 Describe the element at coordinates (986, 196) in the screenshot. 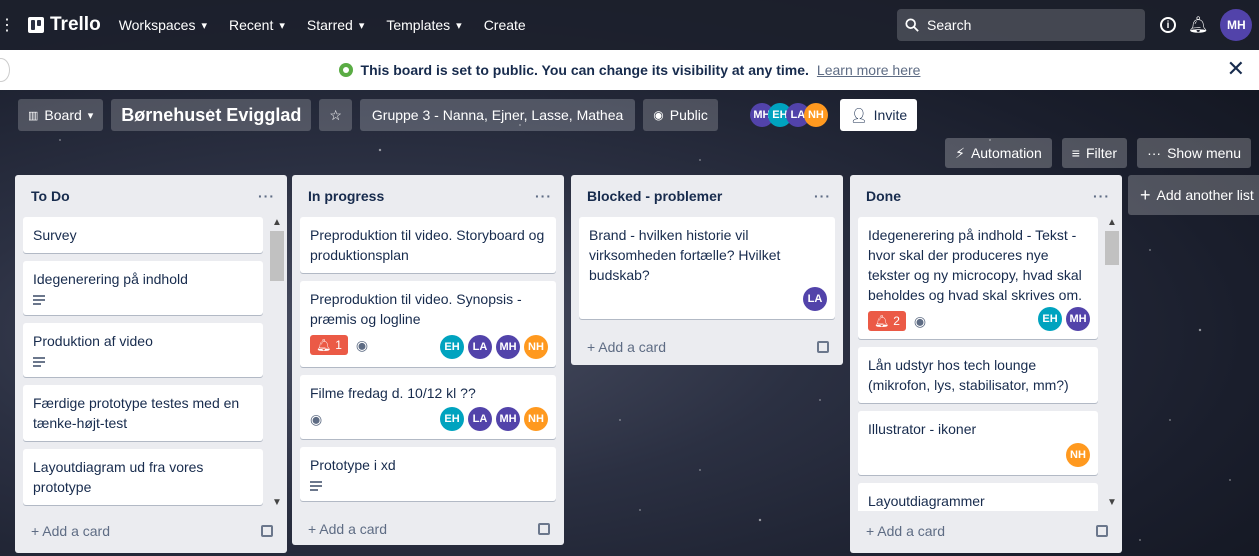

I see `list-header: Done ···` at that location.